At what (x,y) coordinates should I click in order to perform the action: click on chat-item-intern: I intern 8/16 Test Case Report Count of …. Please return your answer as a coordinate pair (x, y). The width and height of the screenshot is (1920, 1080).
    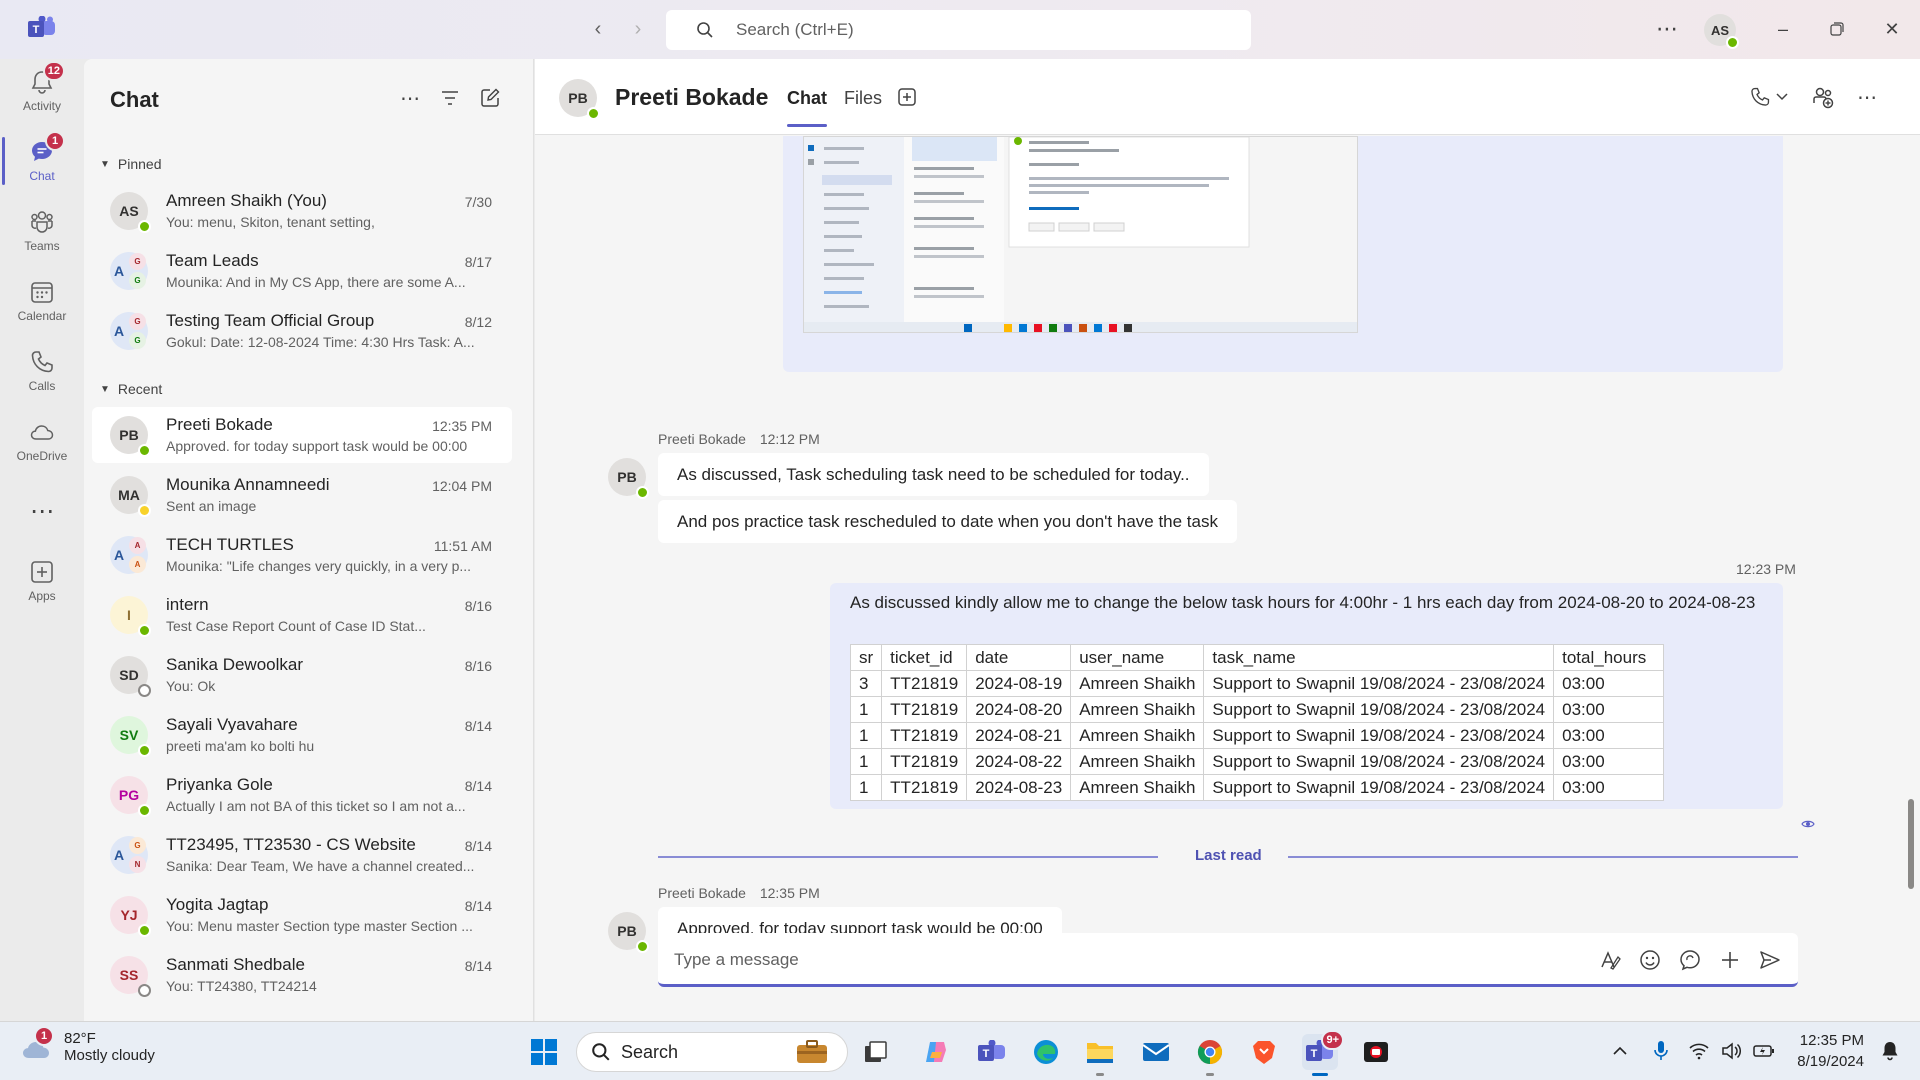
    Looking at the image, I should click on (302, 615).